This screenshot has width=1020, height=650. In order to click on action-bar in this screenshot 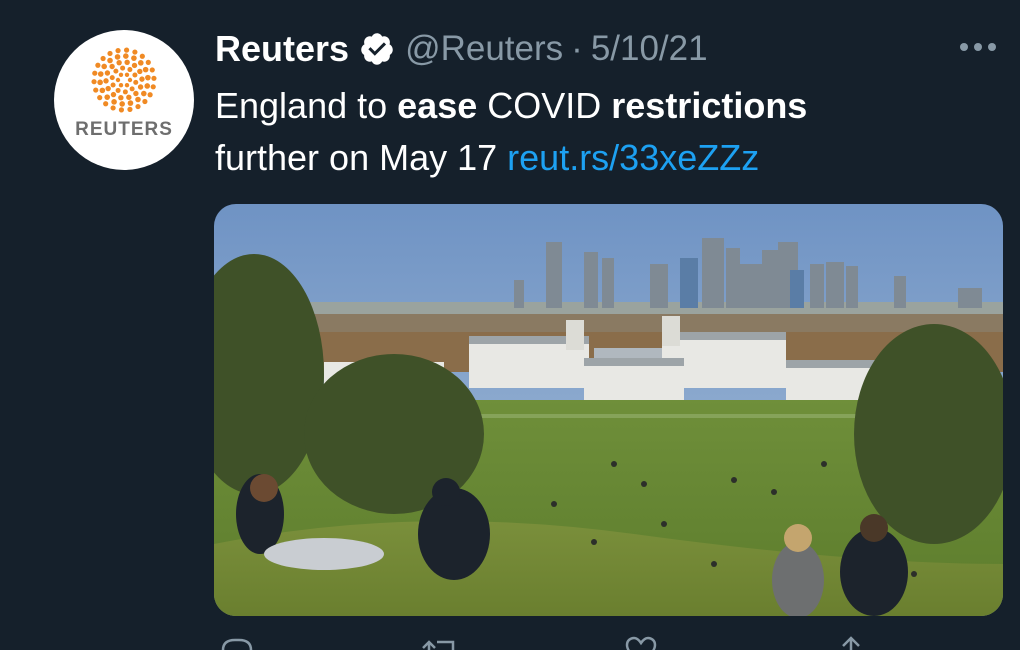, I will do `click(565, 643)`.